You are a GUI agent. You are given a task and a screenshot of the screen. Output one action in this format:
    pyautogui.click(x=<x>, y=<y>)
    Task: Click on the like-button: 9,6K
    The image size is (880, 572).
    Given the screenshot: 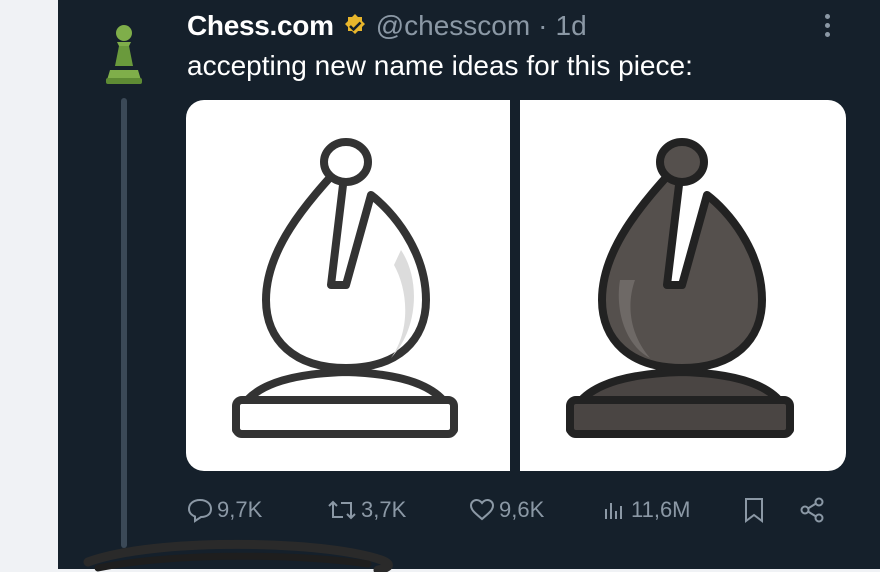 What is the action you would take?
    pyautogui.click(x=506, y=510)
    